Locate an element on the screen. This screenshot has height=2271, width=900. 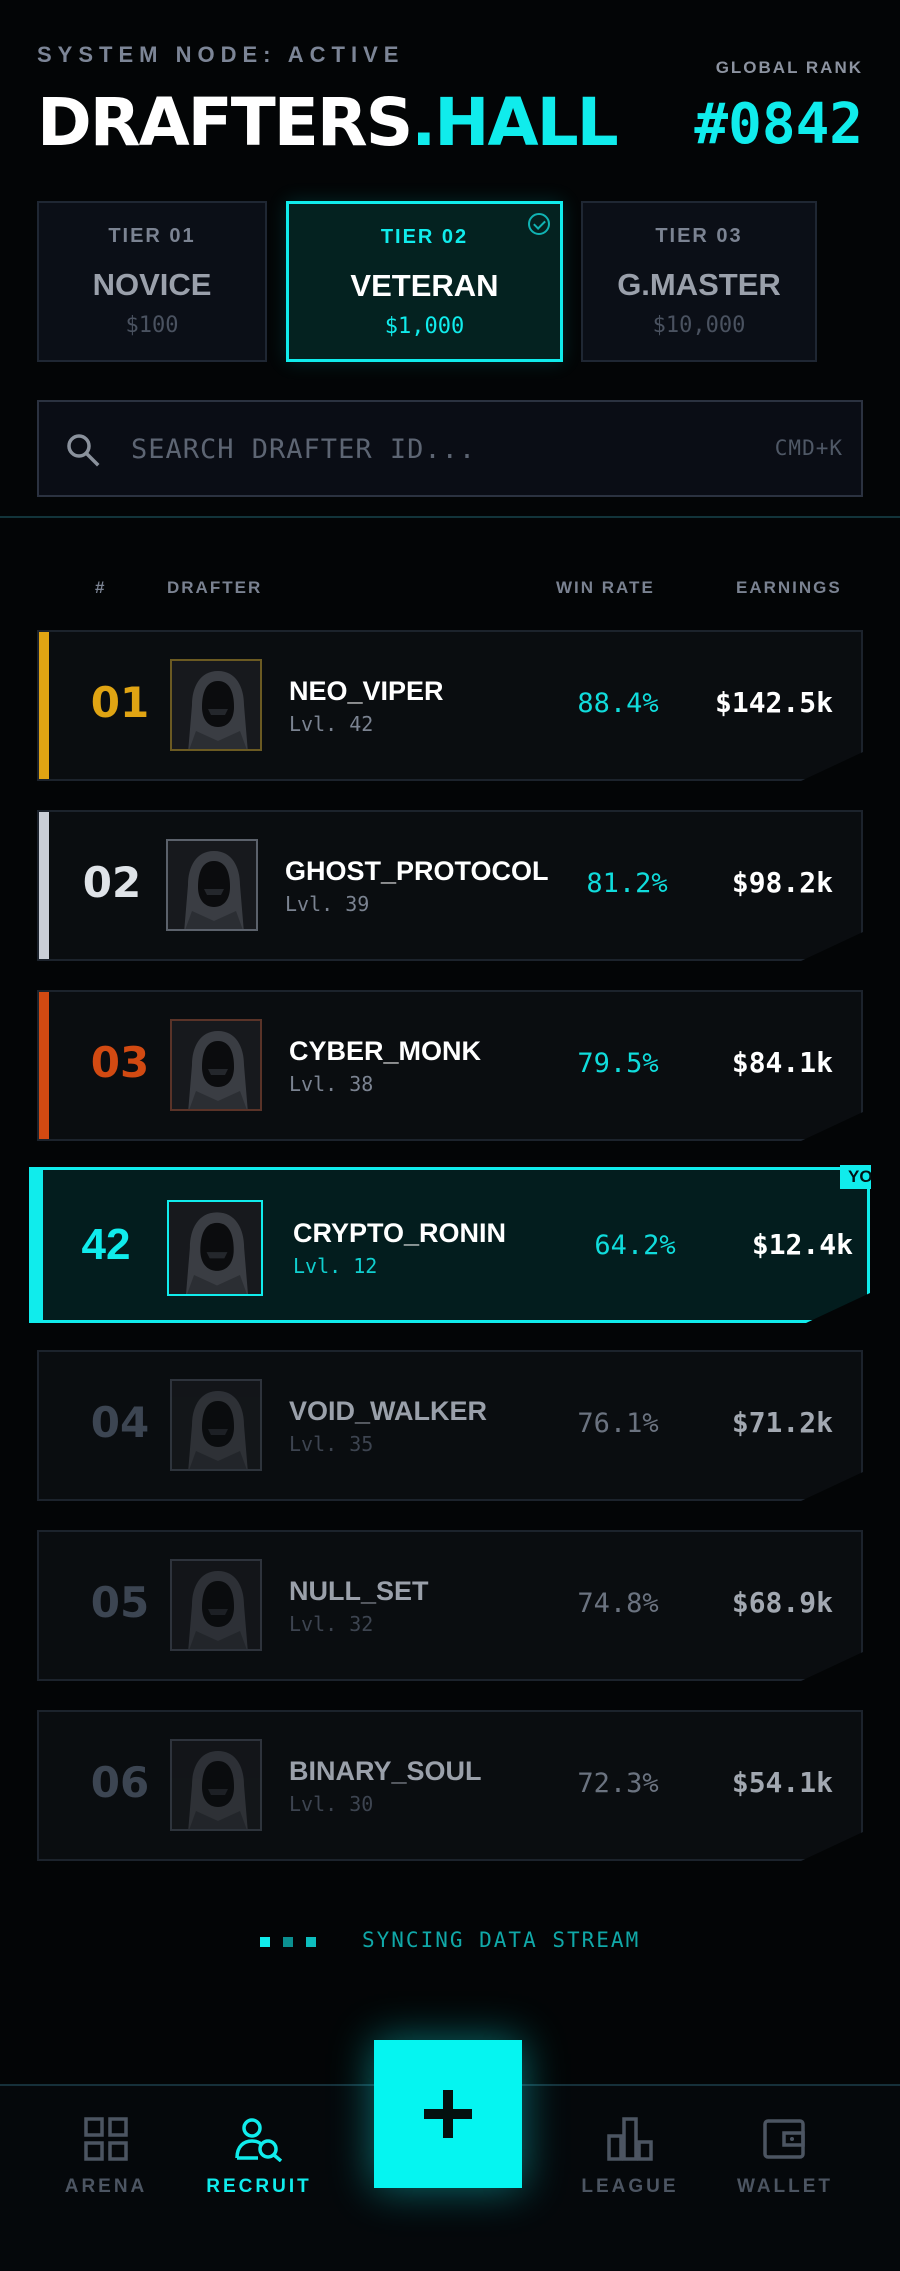
win-rate: 74.8% is located at coordinates (618, 1603).